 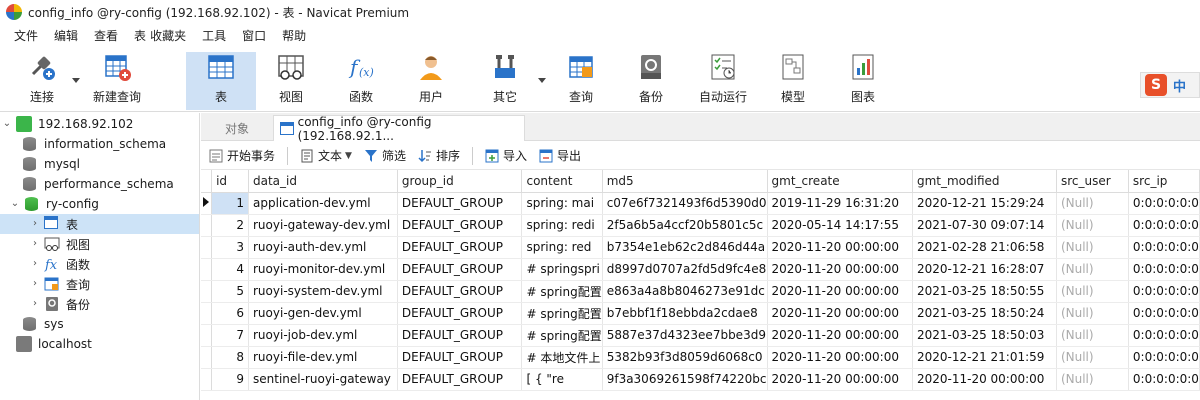 What do you see at coordinates (230, 379) in the screenshot?
I see `cell-id: 9` at bounding box center [230, 379].